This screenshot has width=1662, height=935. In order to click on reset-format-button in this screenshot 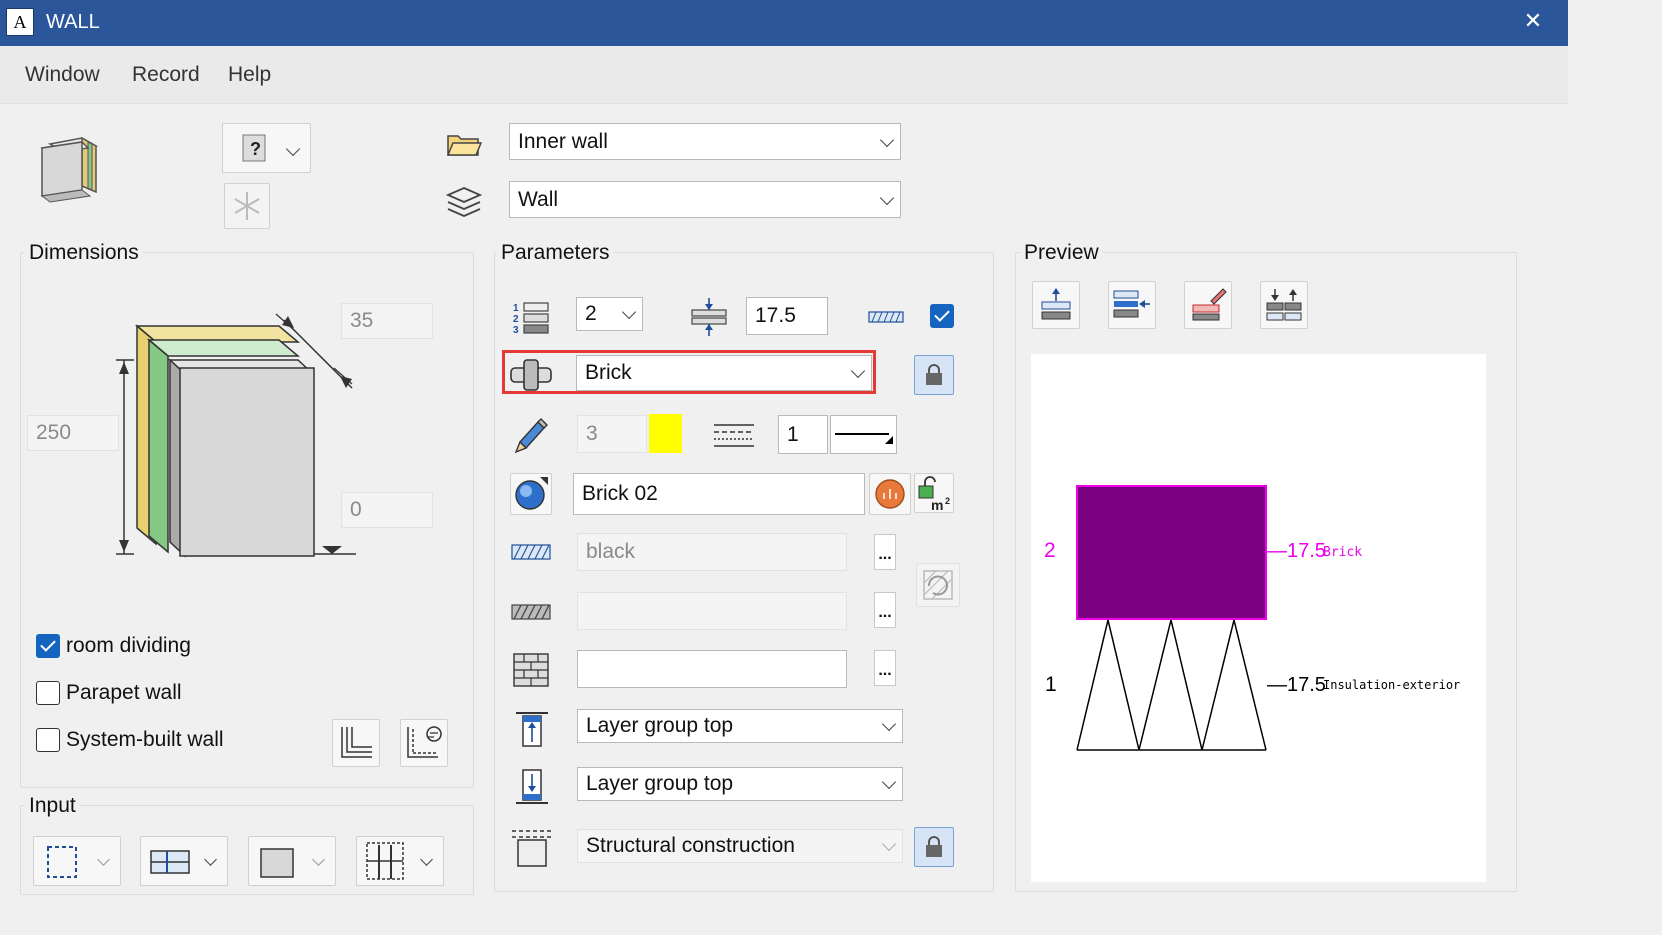, I will do `click(938, 585)`.